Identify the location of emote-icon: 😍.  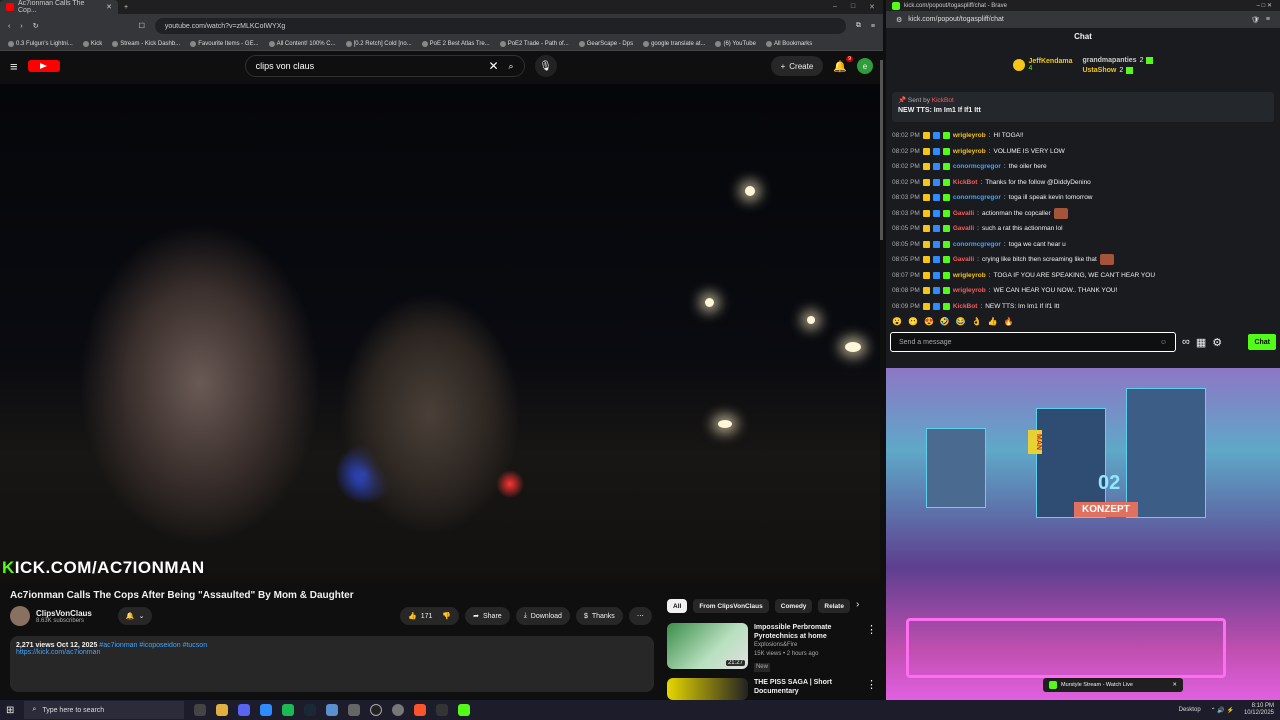
(929, 321).